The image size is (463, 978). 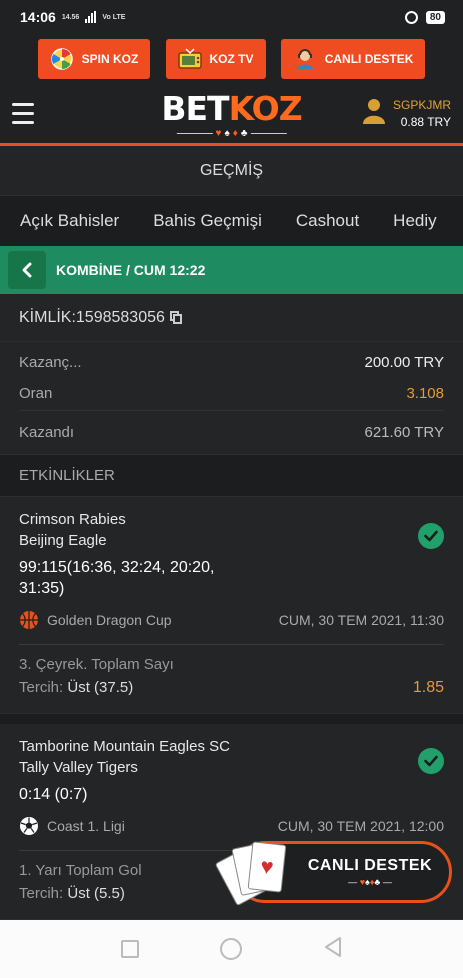 I want to click on live-support-label: CANLI DESTEK, so click(x=370, y=865).